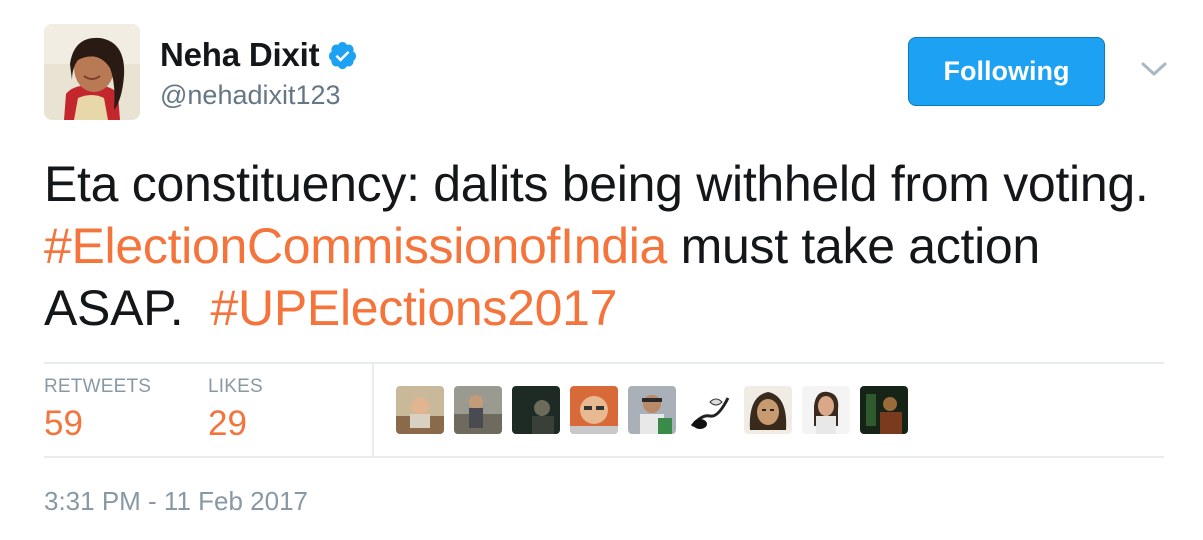 This screenshot has height=540, width=1203. I want to click on likes-label: LIKES, so click(235, 386).